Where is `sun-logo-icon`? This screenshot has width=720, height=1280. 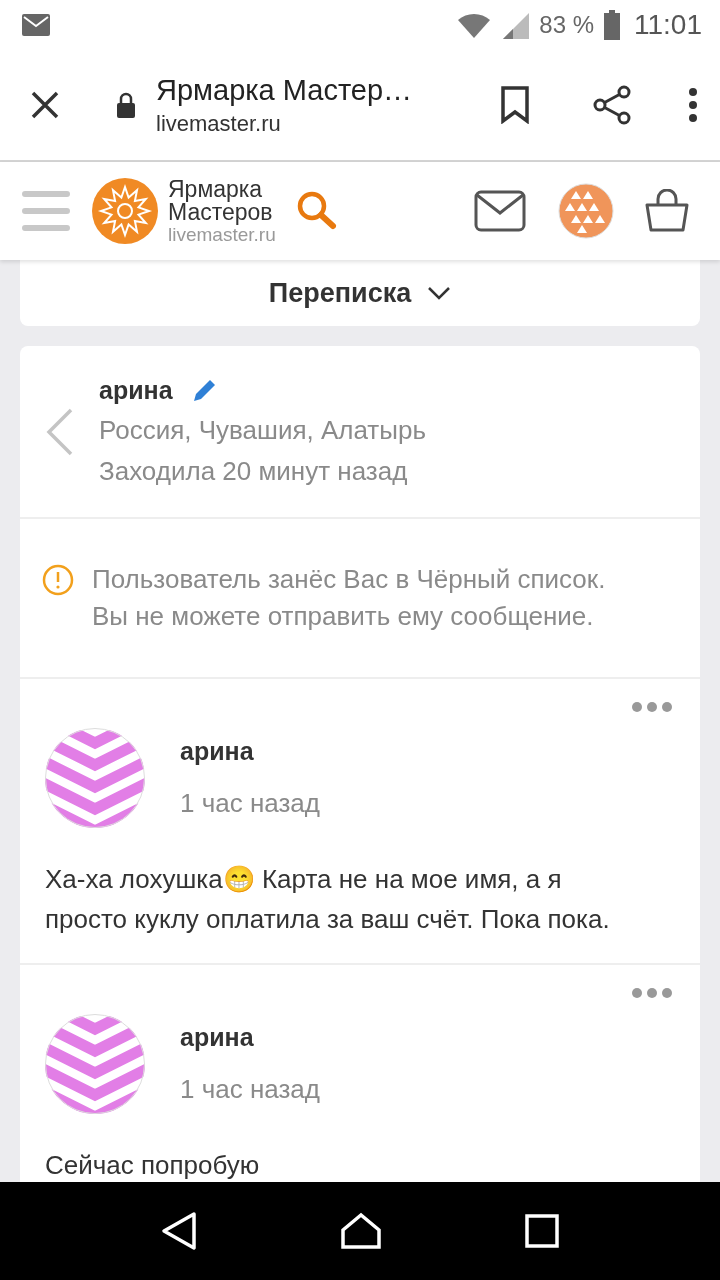
sun-logo-icon is located at coordinates (125, 211).